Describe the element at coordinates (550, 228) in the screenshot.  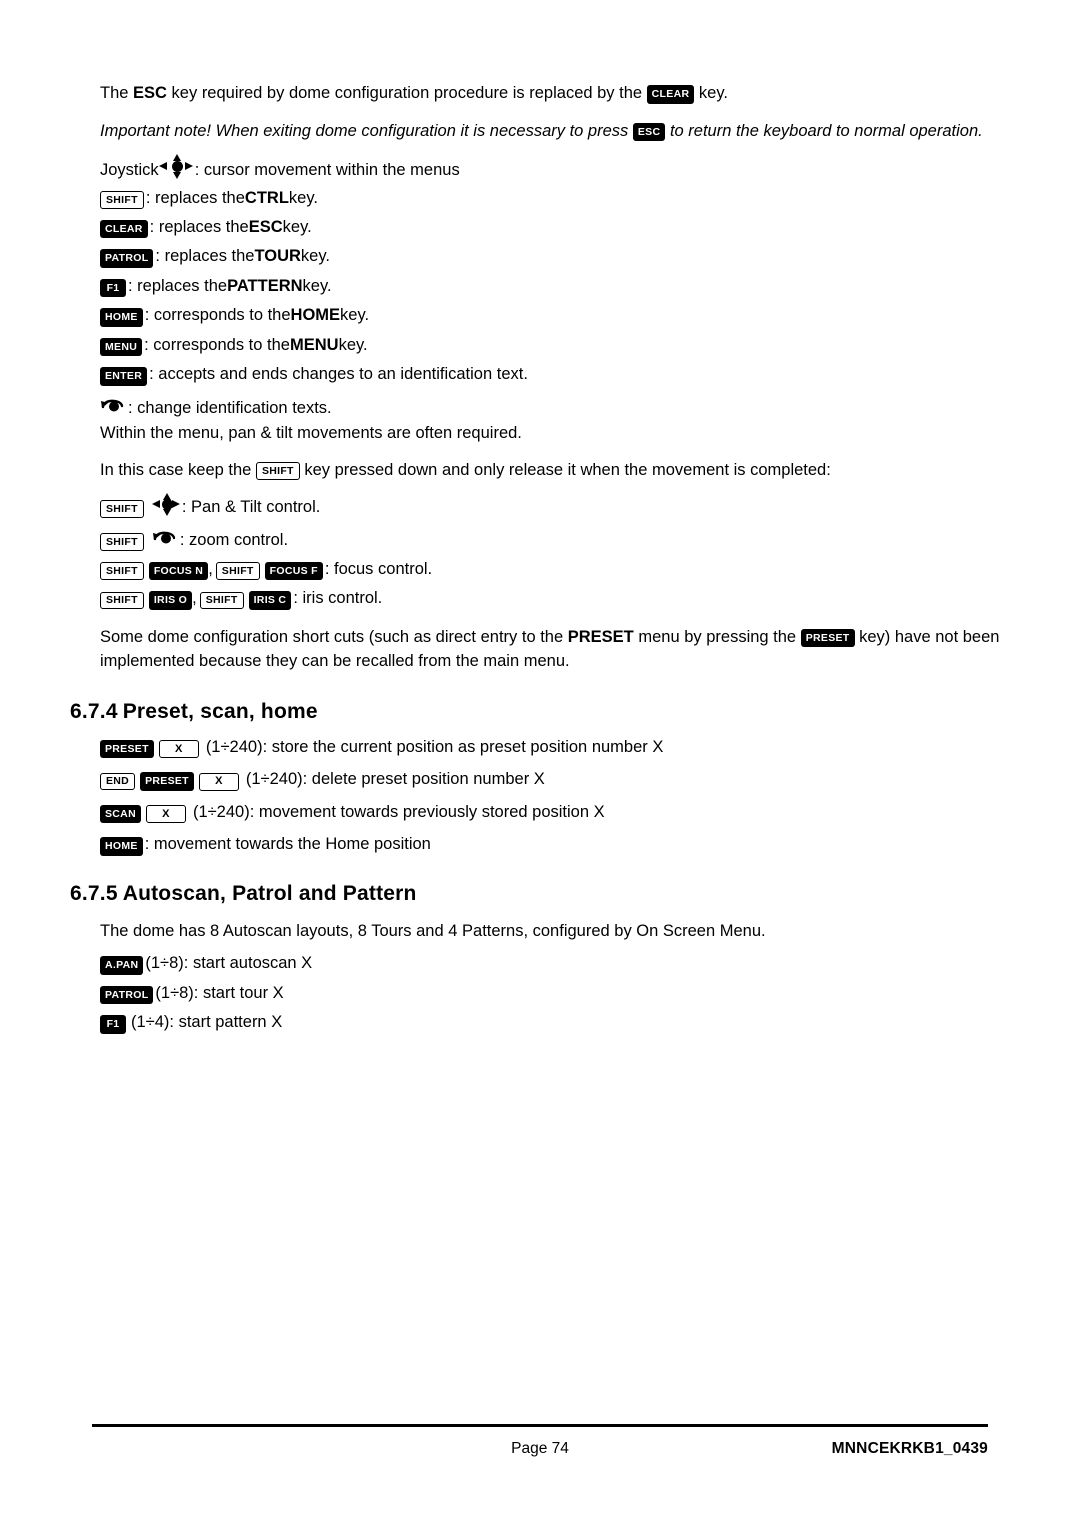
I see `key-row-clear: CLEAR : replaces the ESC key.` at that location.